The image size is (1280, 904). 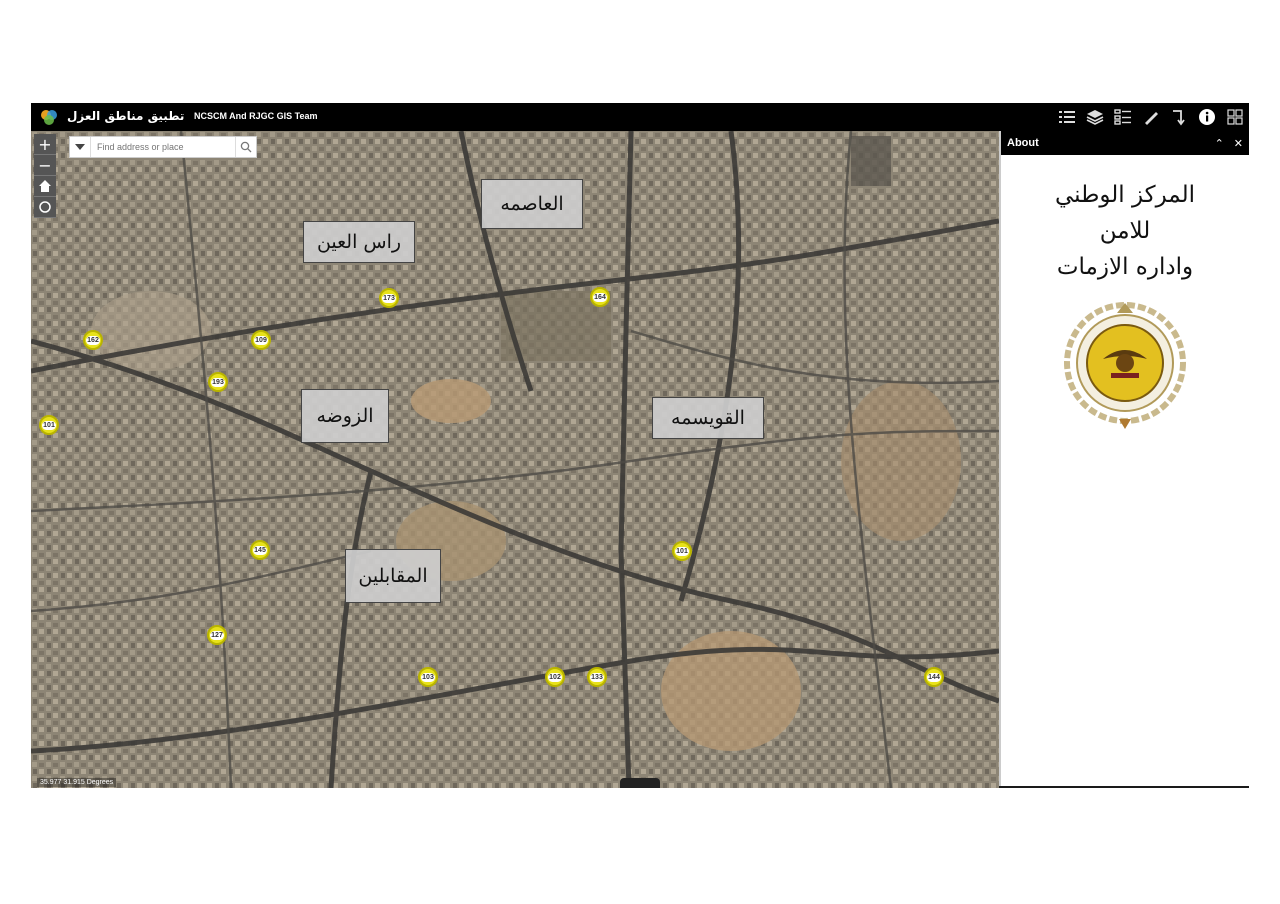 I want to click on cluster-marker: 193, so click(x=218, y=382).